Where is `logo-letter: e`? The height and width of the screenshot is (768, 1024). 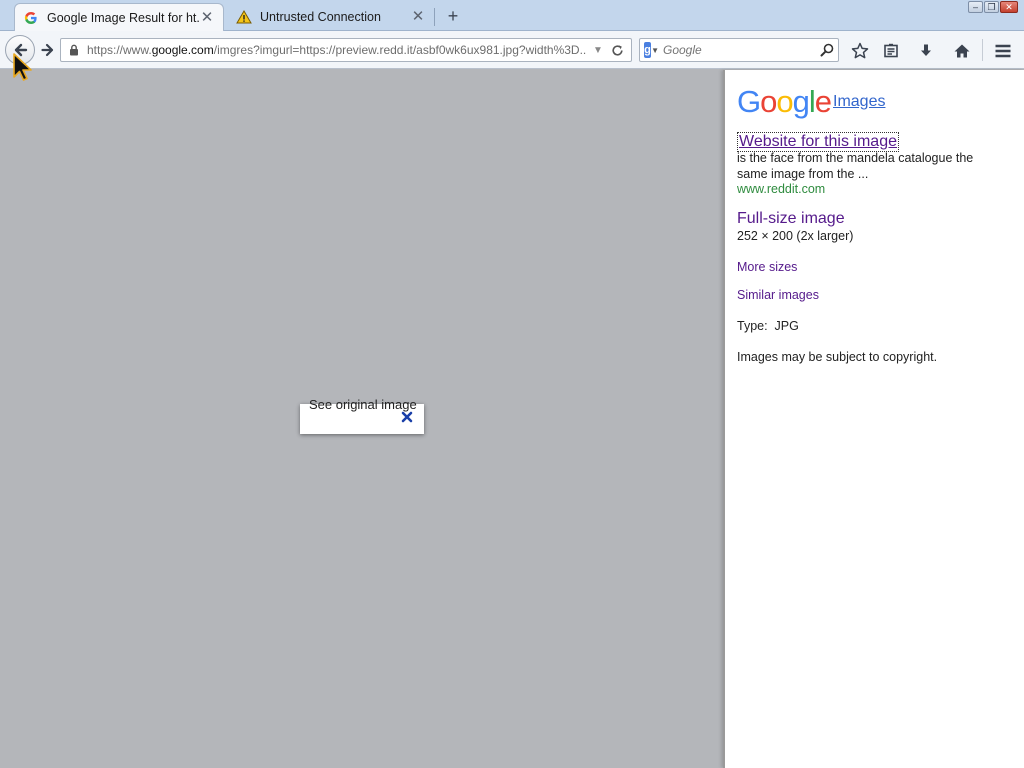 logo-letter: e is located at coordinates (823, 101).